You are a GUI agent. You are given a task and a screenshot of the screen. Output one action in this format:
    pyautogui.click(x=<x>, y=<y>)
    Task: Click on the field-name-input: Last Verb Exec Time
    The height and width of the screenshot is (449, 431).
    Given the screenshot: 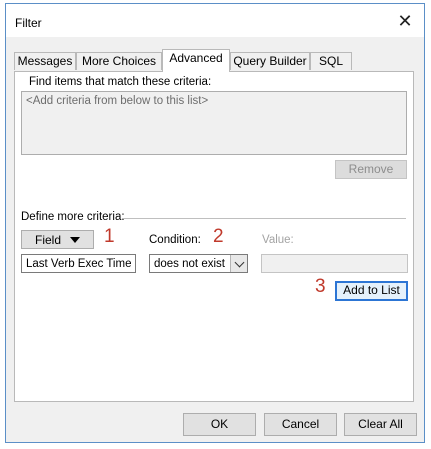 What is the action you would take?
    pyautogui.click(x=78, y=263)
    